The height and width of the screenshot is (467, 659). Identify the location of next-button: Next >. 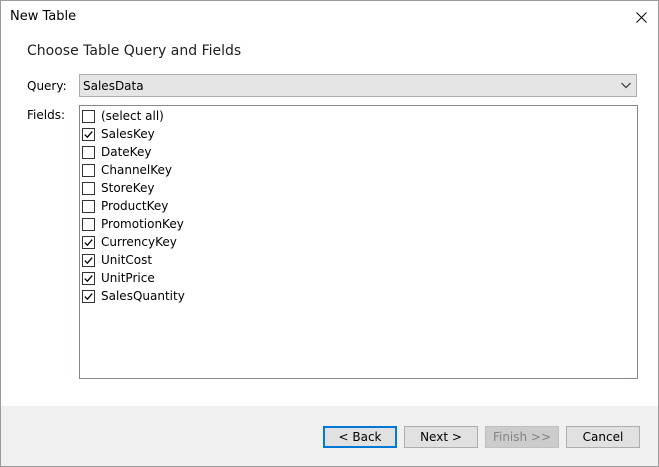
(441, 437).